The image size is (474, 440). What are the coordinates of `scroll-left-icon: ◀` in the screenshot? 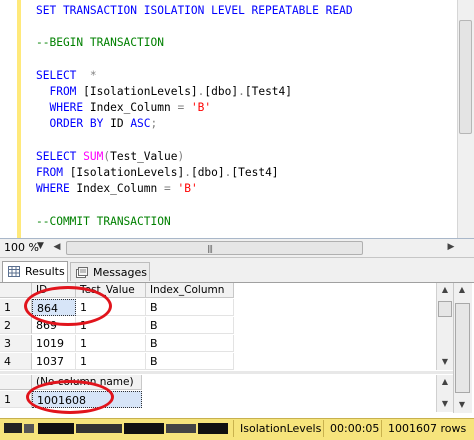 It's located at (57, 247).